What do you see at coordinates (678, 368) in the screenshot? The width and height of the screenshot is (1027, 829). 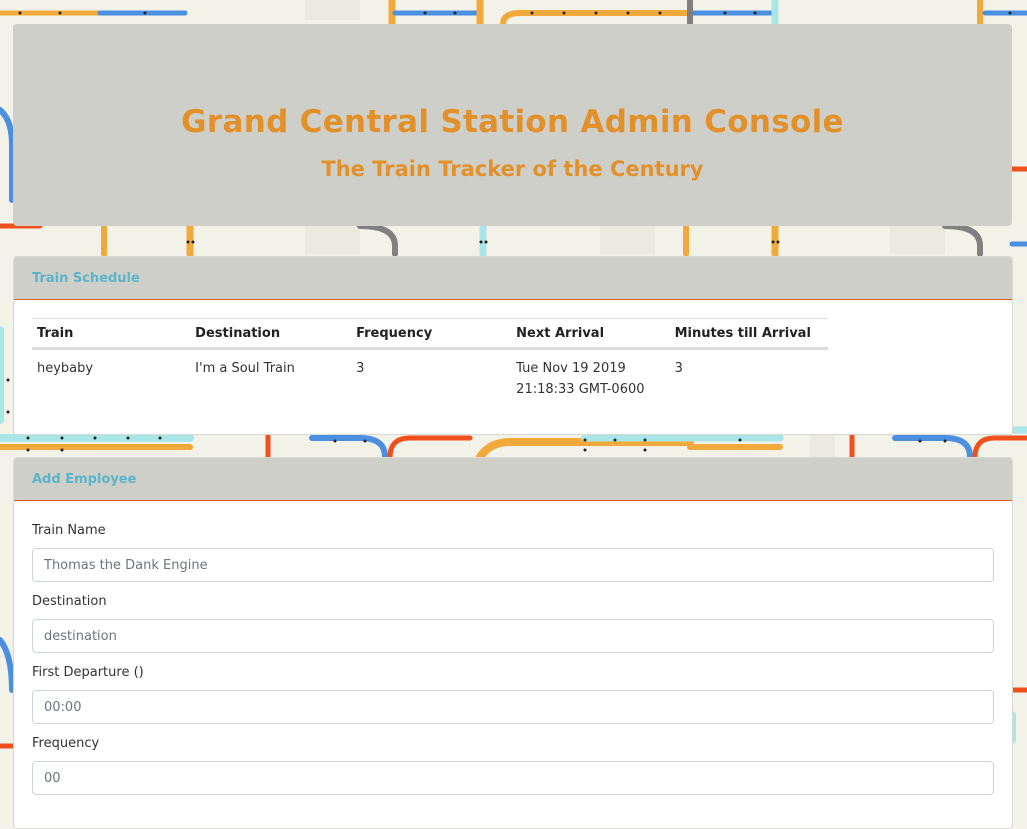 I see `cell-minutes: 3` at bounding box center [678, 368].